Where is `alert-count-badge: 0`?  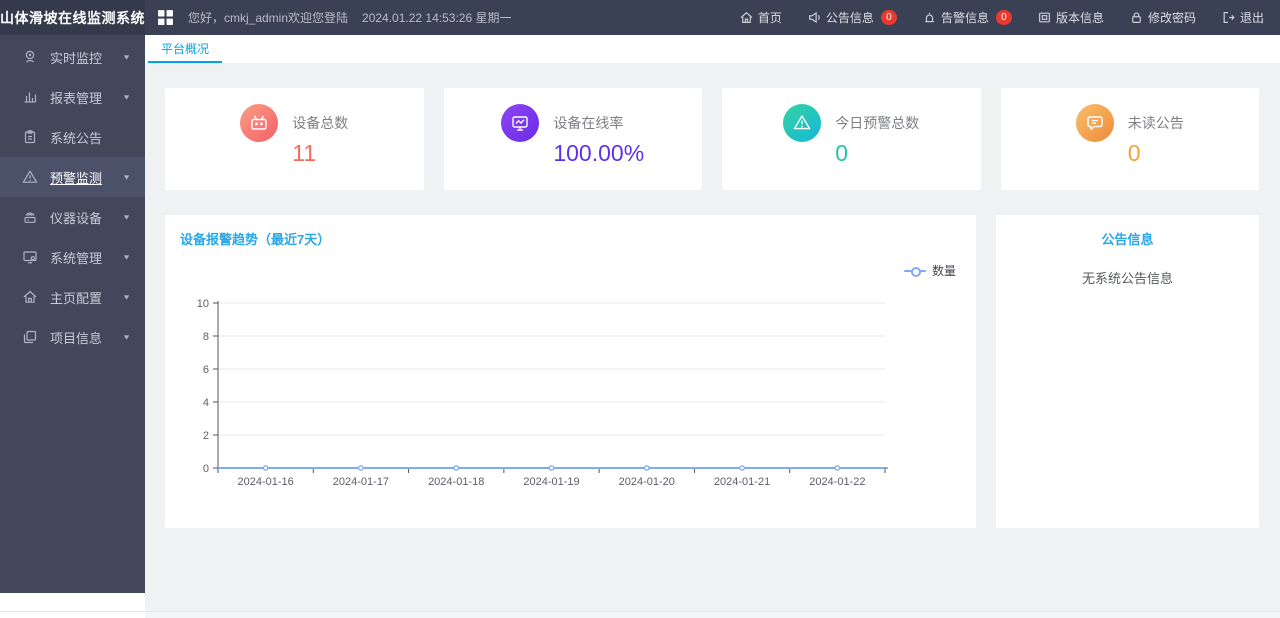
alert-count-badge: 0 is located at coordinates (1003, 17).